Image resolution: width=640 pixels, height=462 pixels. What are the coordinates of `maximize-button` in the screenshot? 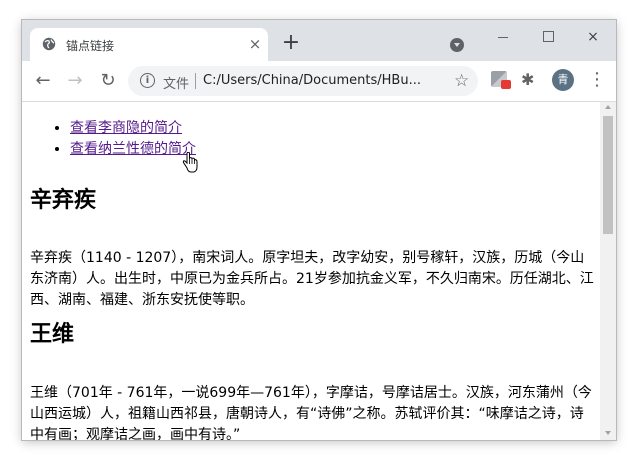 It's located at (548, 37).